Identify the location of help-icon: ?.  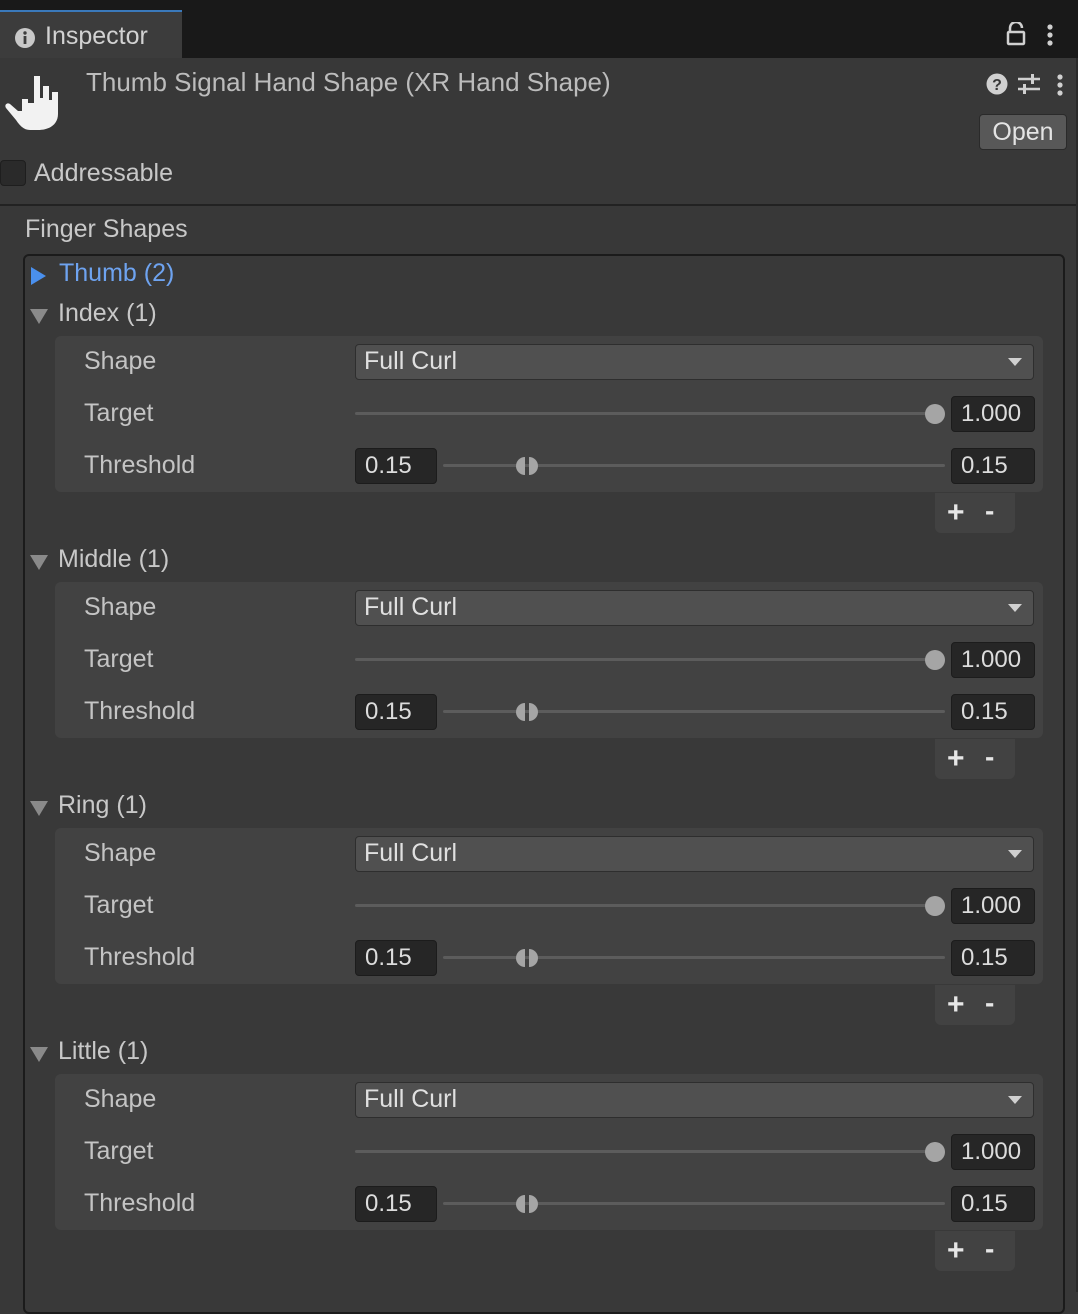
(997, 86).